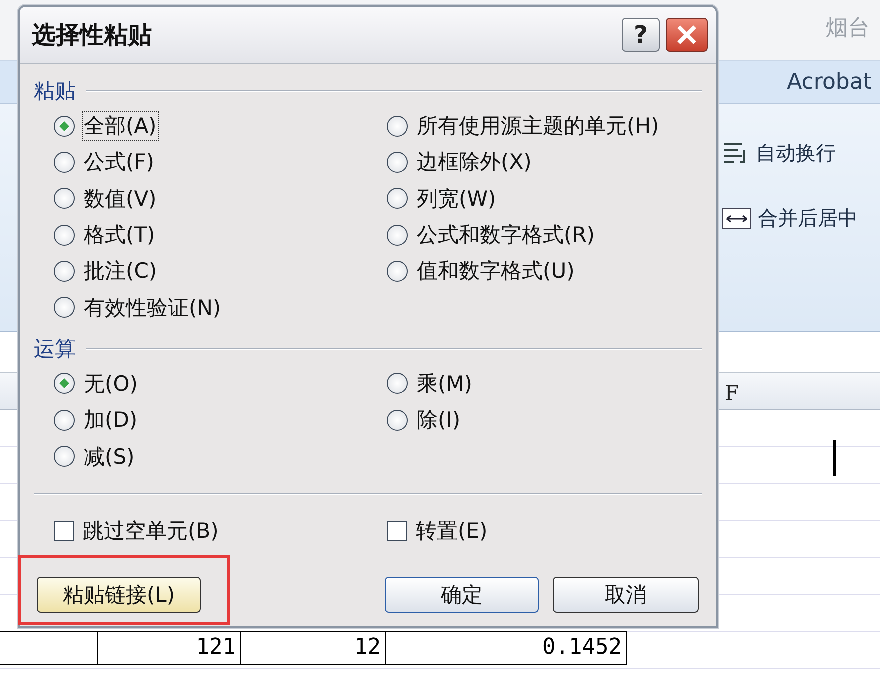 This screenshot has width=880, height=690. What do you see at coordinates (120, 271) in the screenshot?
I see `option-label: 批注(C)` at bounding box center [120, 271].